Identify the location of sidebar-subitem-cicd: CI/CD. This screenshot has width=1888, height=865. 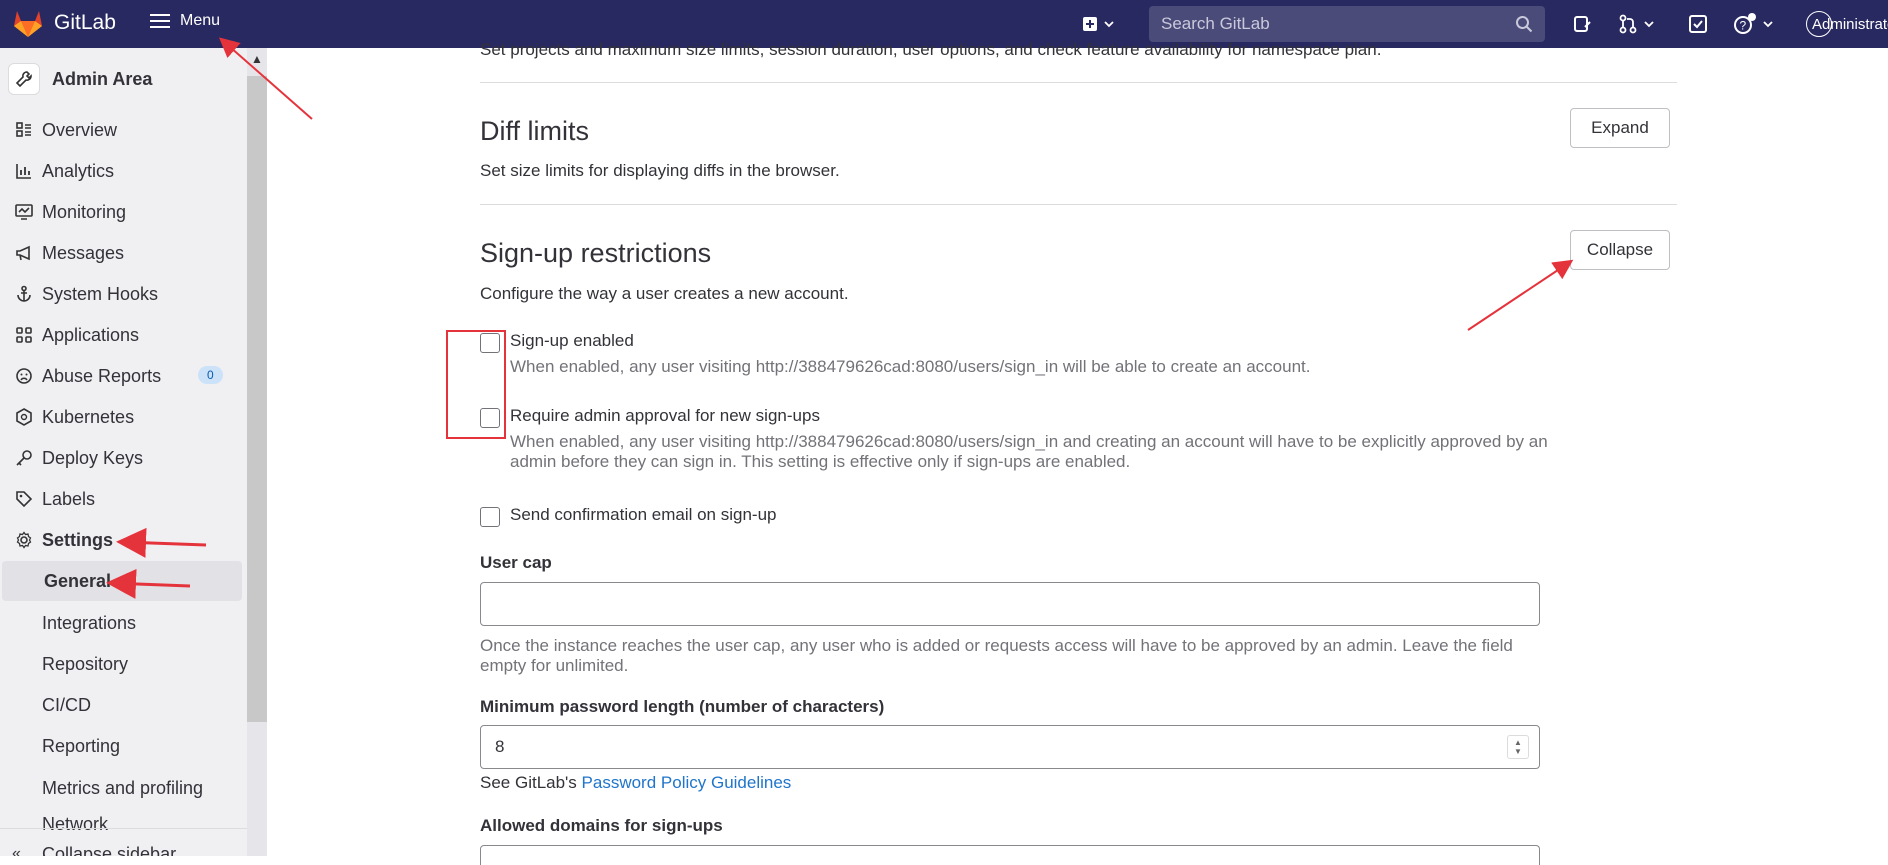
(123, 705).